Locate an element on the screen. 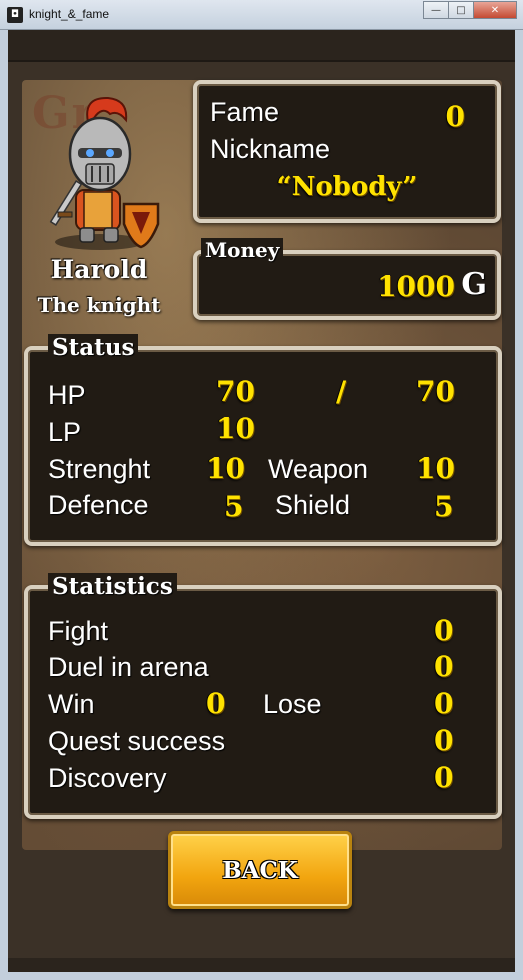 Image resolution: width=523 pixels, height=980 pixels. lp-label: LP is located at coordinates (65, 432).